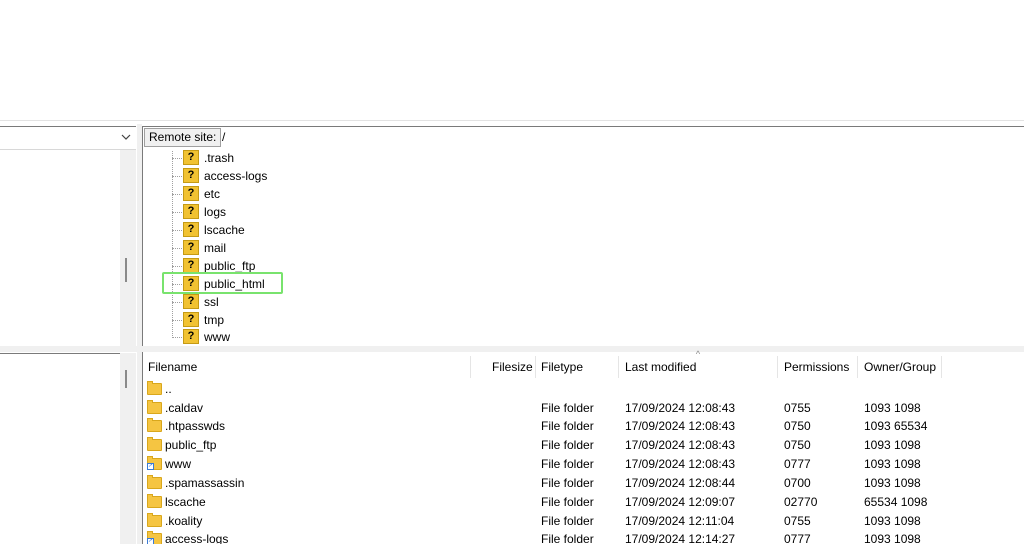 The width and height of the screenshot is (1024, 545). Describe the element at coordinates (214, 320) in the screenshot. I see `tree-item-label: tmp` at that location.